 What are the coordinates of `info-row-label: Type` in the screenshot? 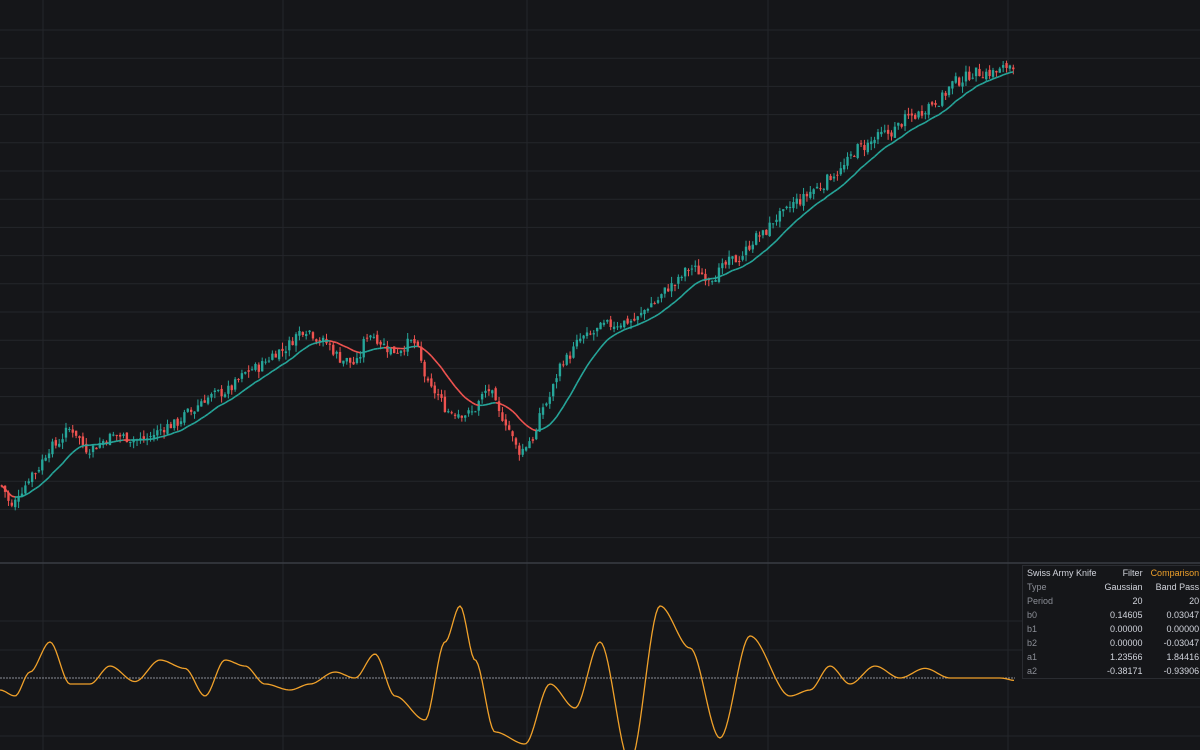 It's located at (1037, 587).